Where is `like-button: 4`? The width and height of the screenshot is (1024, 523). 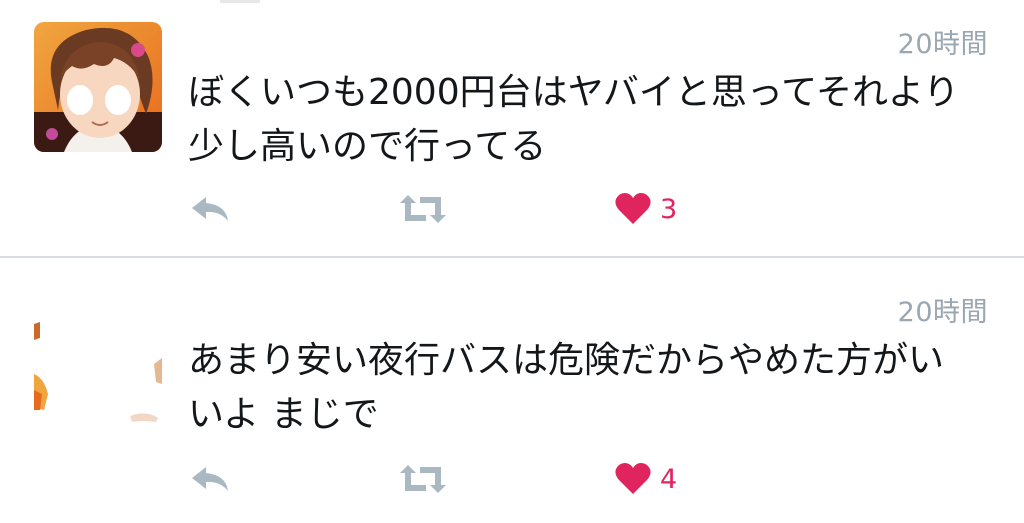
like-button: 4 is located at coordinates (645, 479).